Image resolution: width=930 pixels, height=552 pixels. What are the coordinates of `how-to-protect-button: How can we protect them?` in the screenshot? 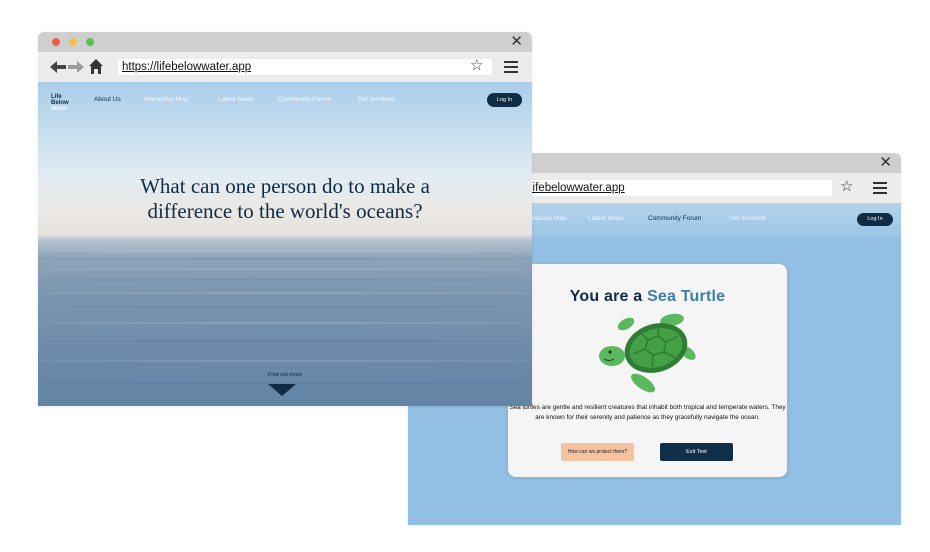 It's located at (597, 452).